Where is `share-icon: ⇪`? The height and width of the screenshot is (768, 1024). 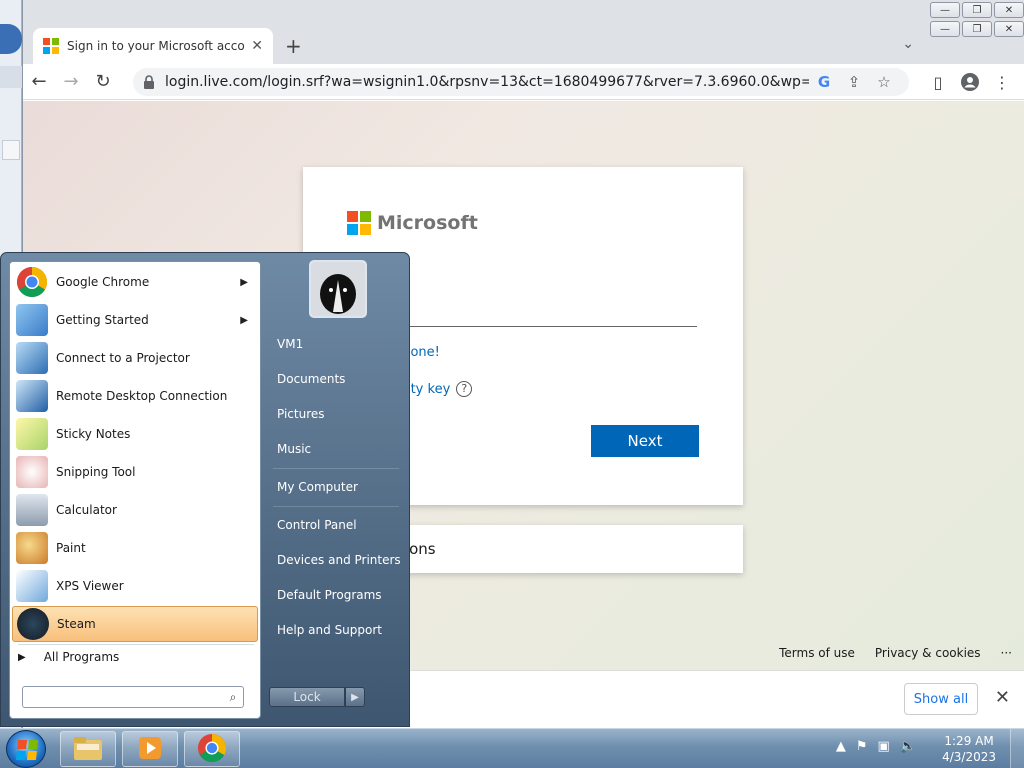 share-icon: ⇪ is located at coordinates (854, 82).